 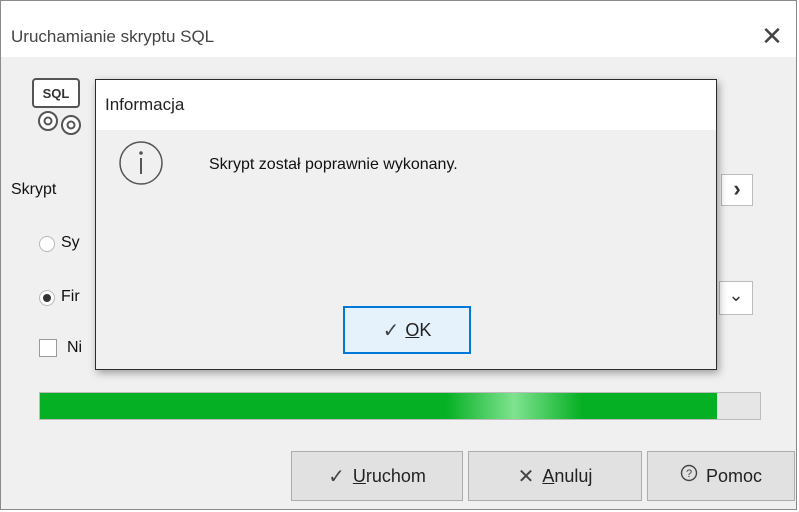 What do you see at coordinates (736, 298) in the screenshot?
I see `dropdown-chevron-icon: ⌄` at bounding box center [736, 298].